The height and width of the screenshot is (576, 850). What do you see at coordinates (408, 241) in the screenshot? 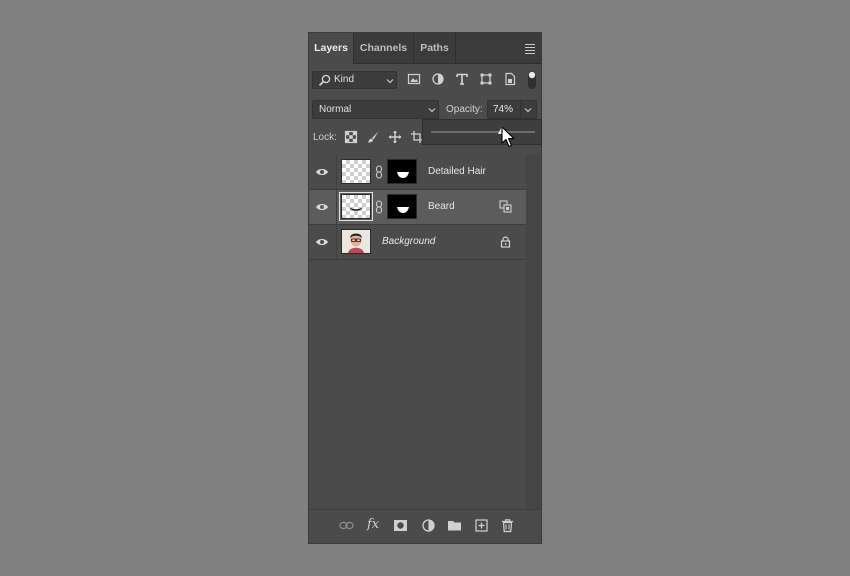
I see `layer-name: Background` at bounding box center [408, 241].